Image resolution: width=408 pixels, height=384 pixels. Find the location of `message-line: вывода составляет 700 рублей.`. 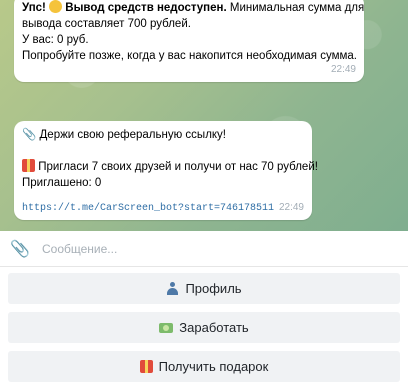

message-line: вывода составляет 700 рублей. is located at coordinates (106, 24).